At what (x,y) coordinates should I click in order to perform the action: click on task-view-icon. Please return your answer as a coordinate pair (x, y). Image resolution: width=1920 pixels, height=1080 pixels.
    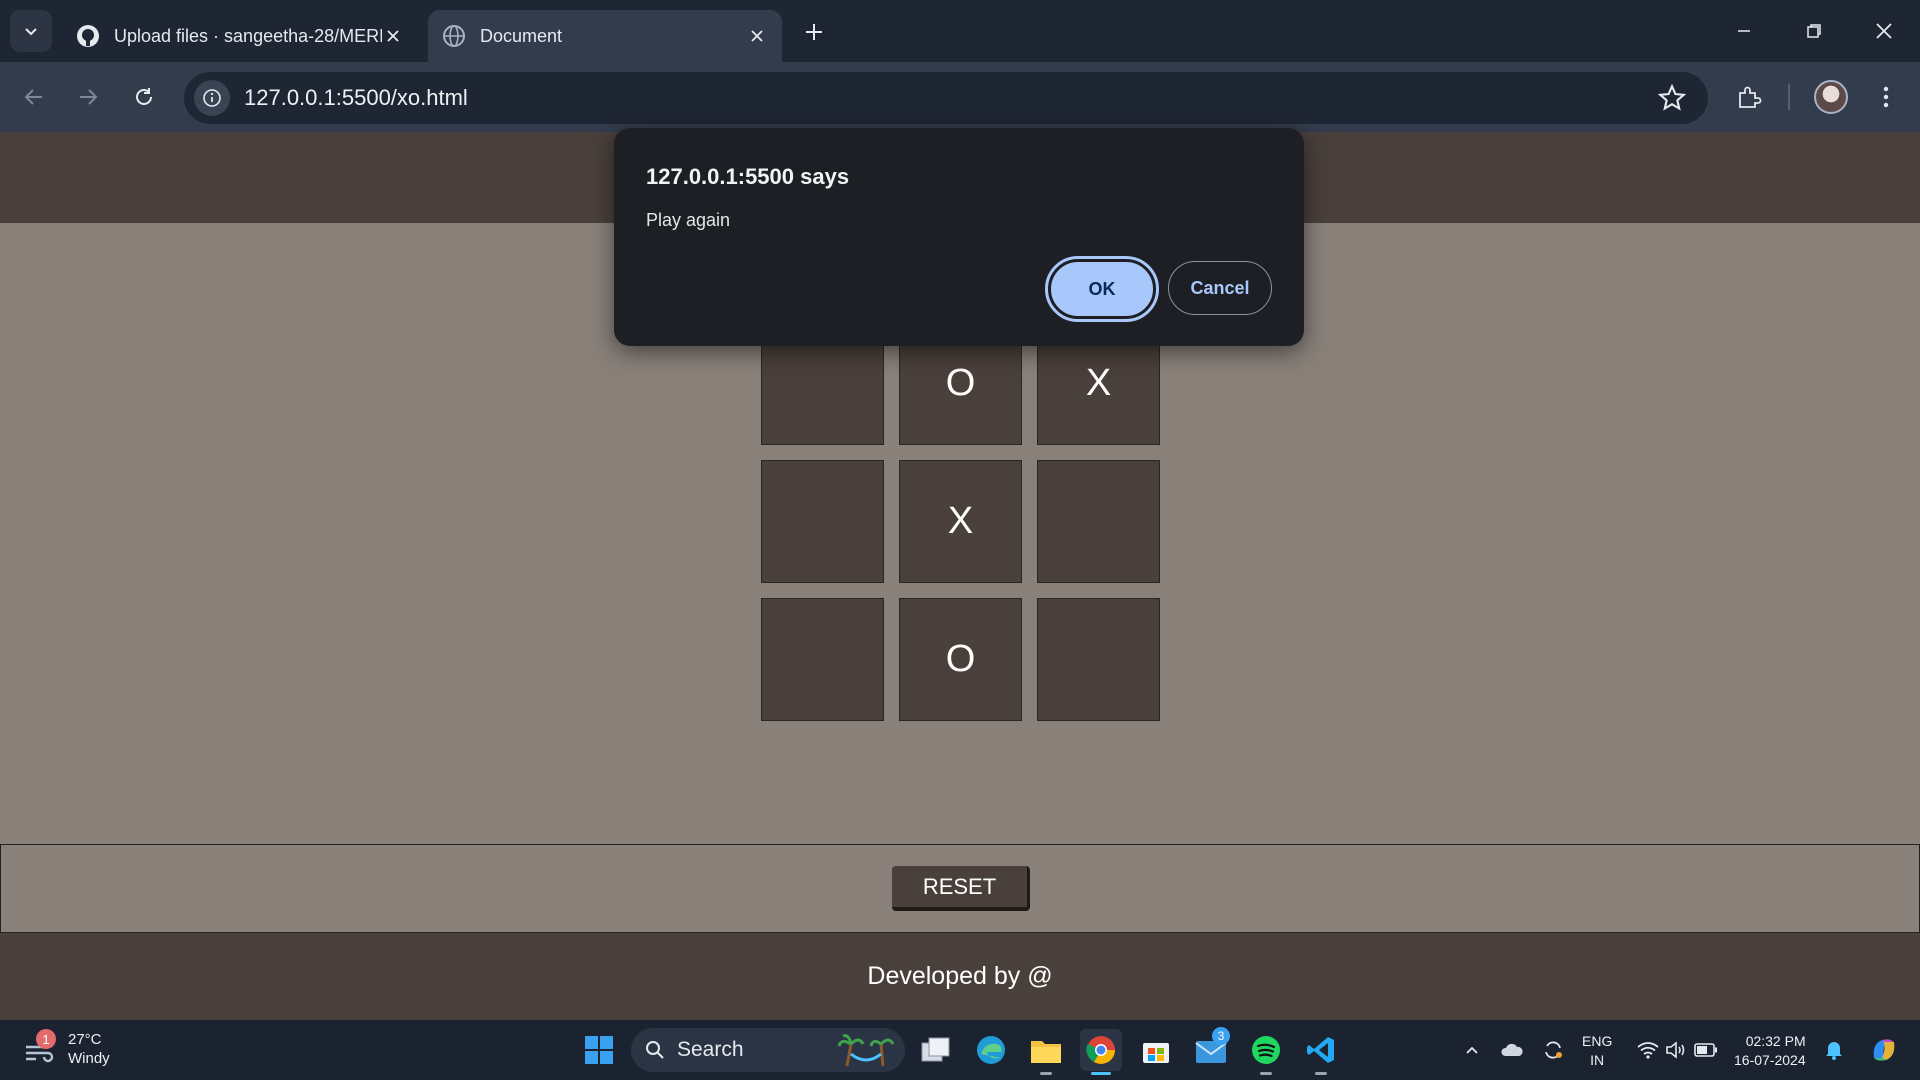
    Looking at the image, I should click on (935, 1049).